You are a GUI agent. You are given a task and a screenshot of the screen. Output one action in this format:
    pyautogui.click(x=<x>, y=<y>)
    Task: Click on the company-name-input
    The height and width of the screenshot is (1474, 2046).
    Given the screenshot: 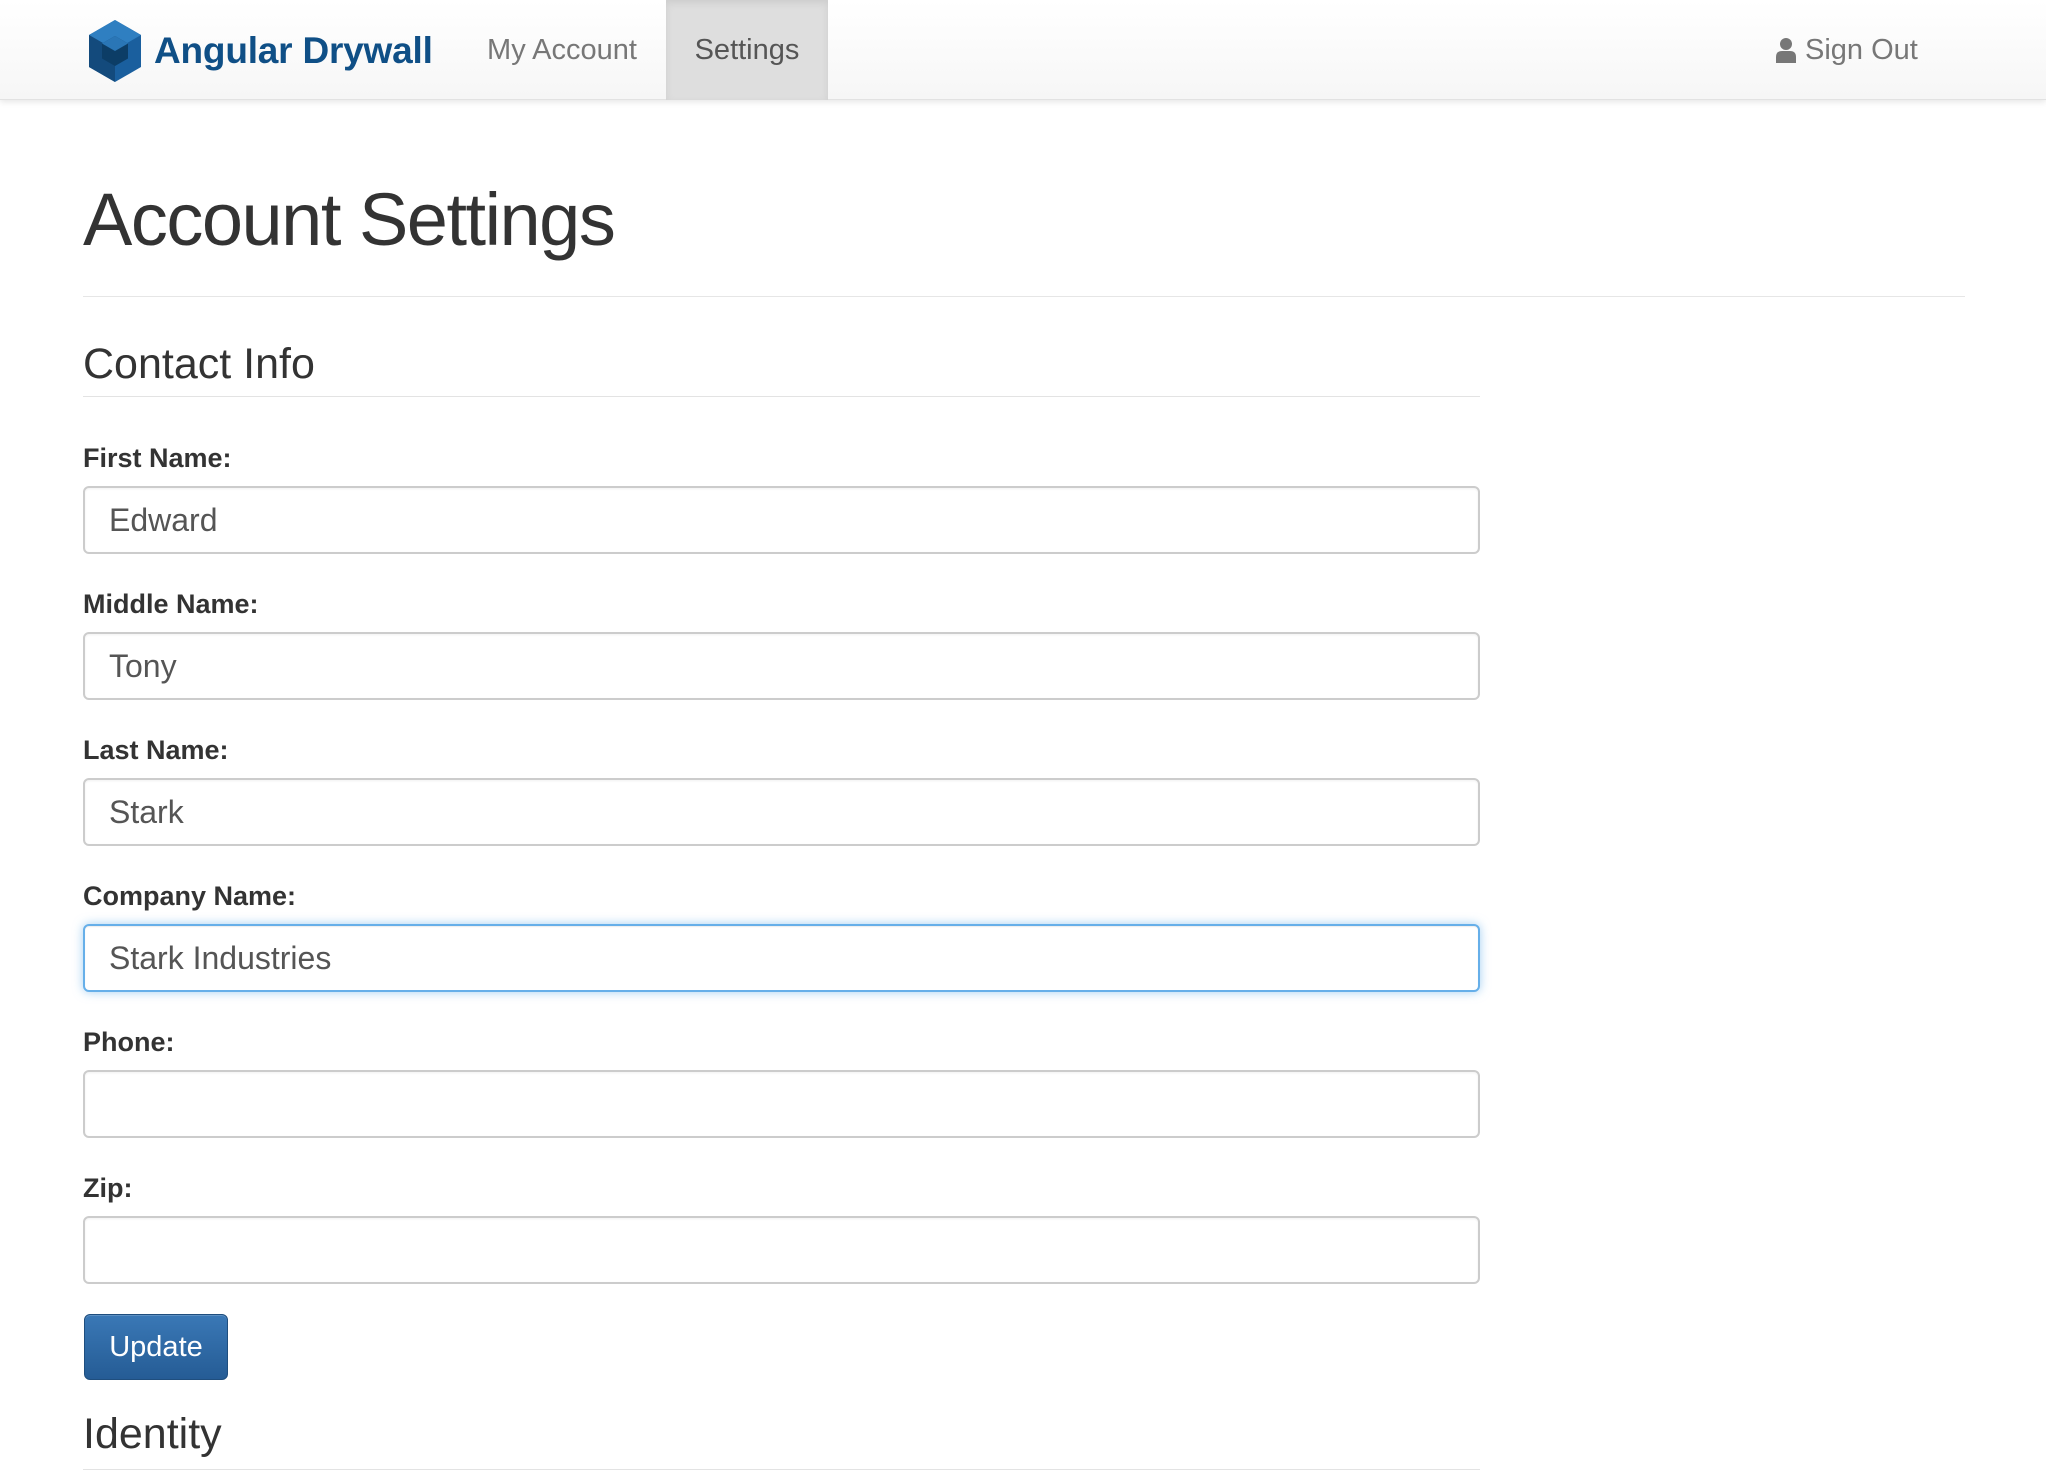 What is the action you would take?
    pyautogui.click(x=781, y=958)
    